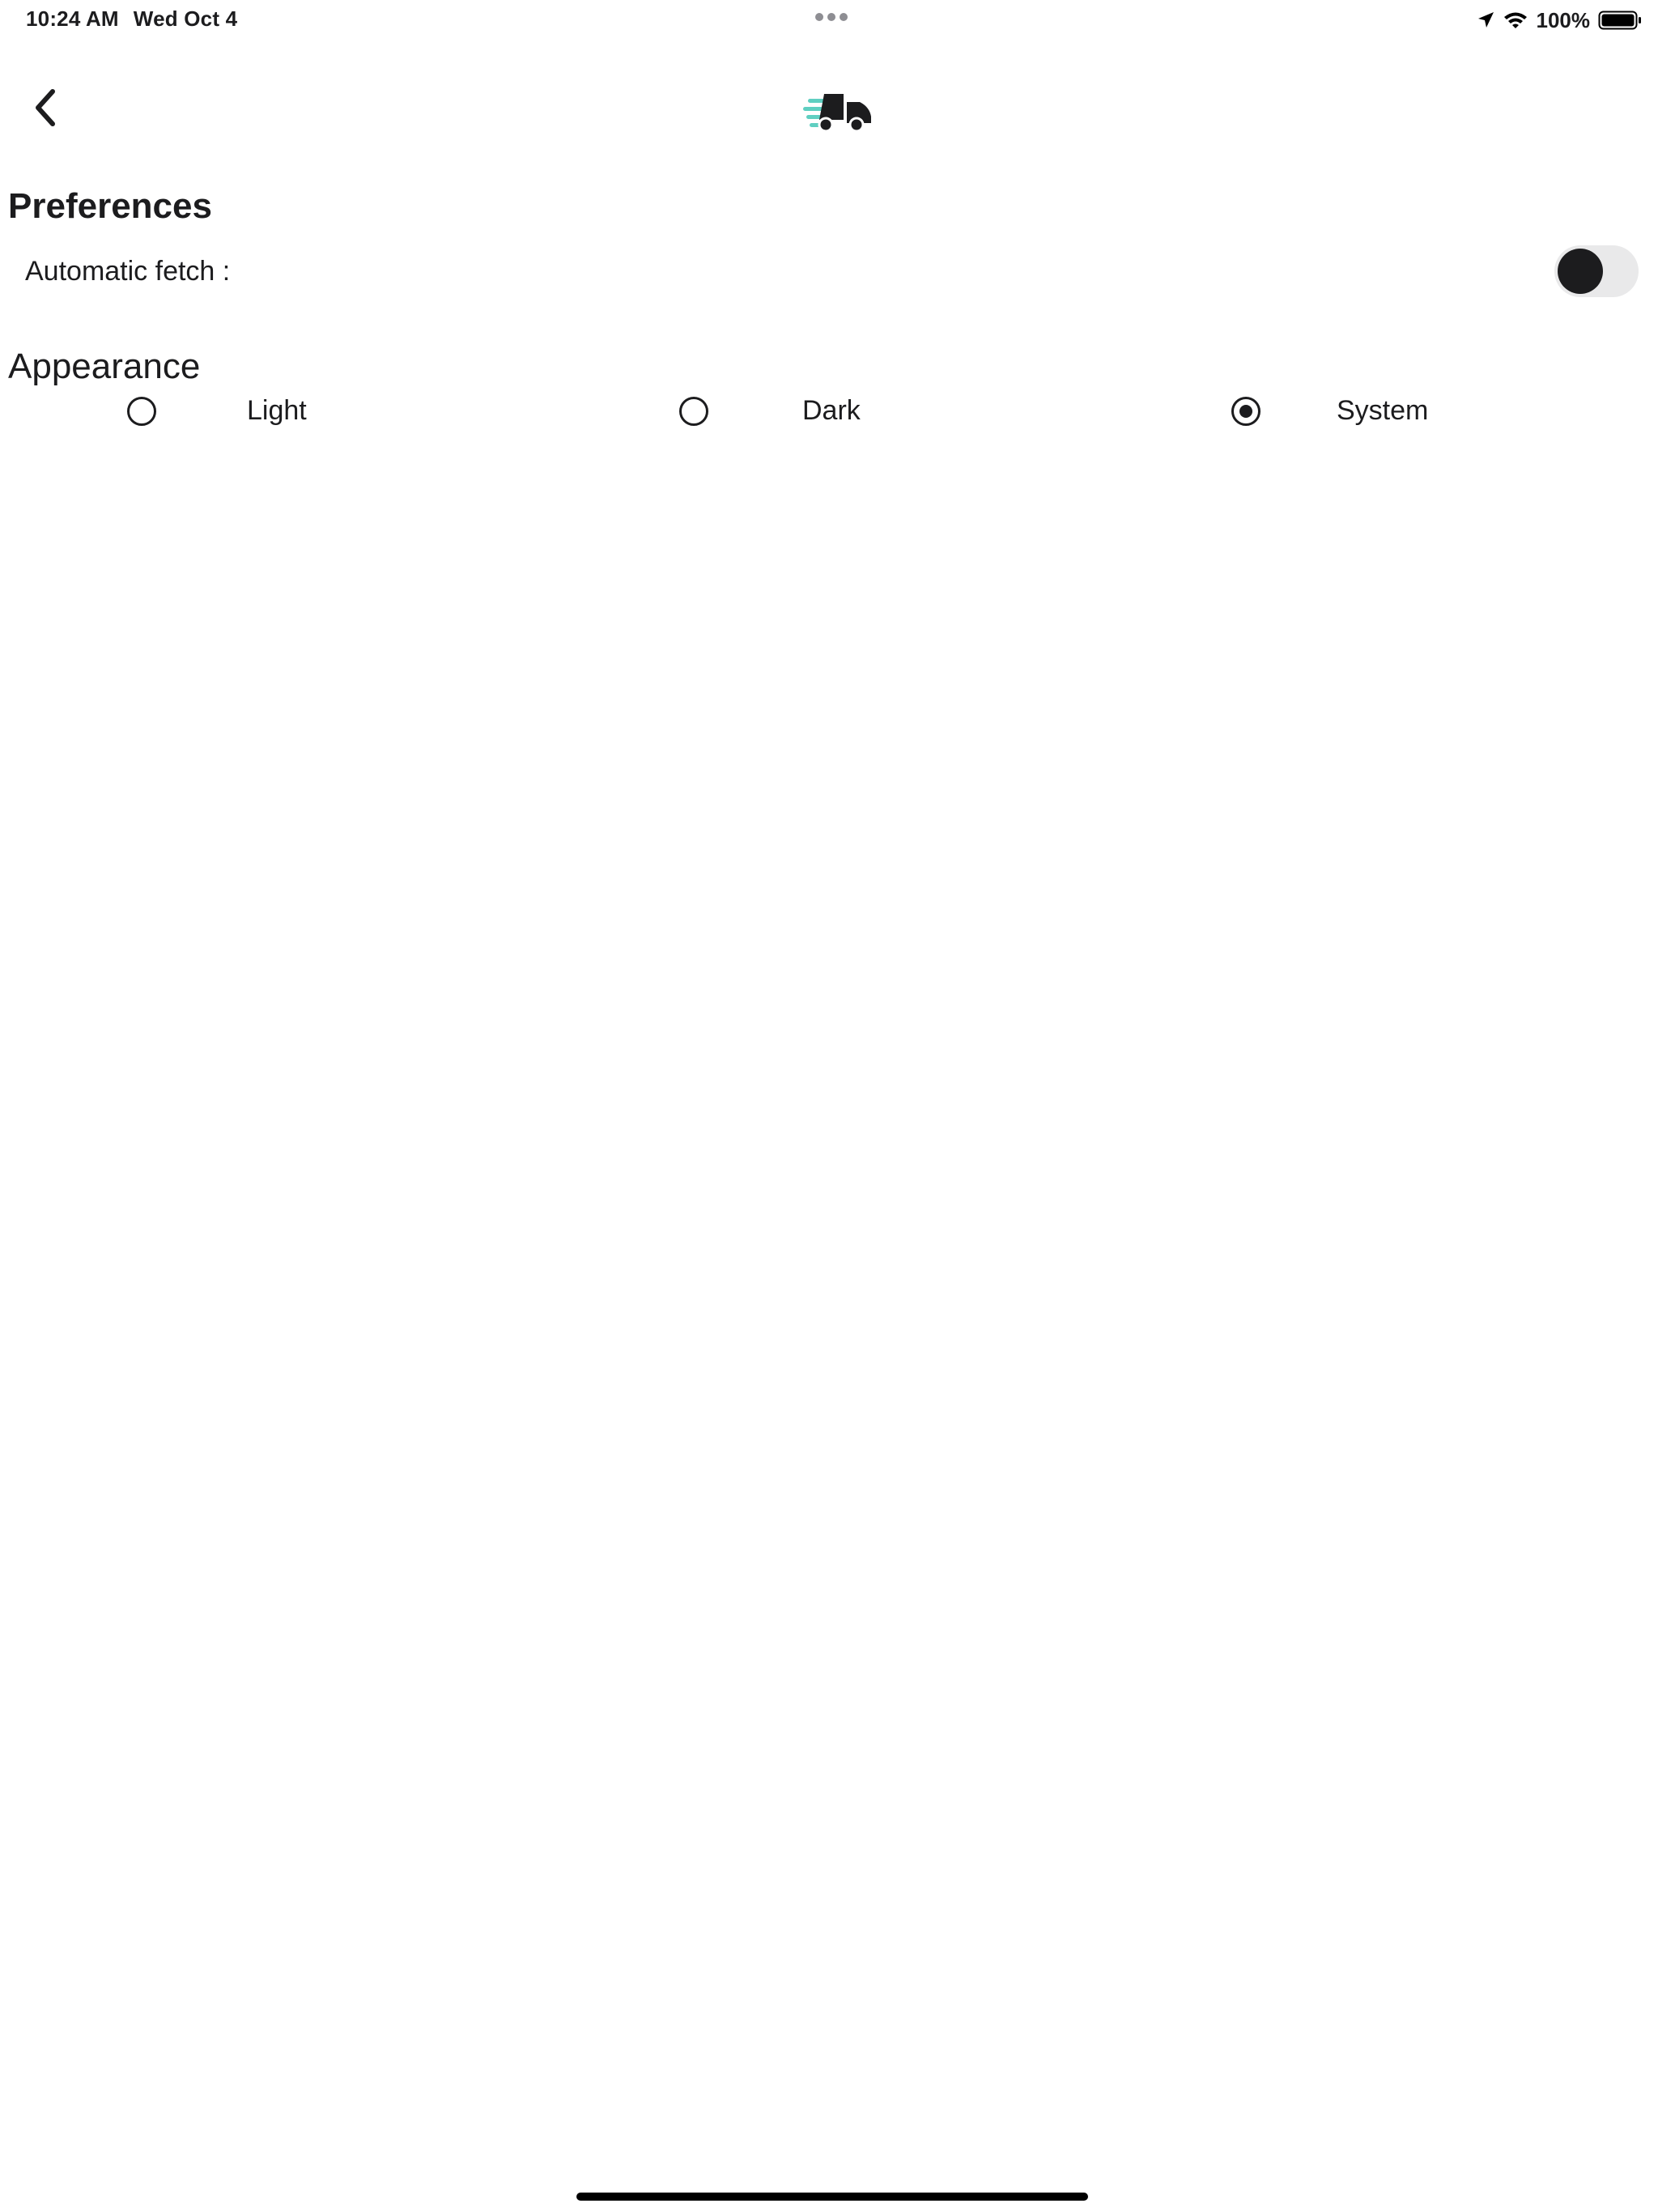  Describe the element at coordinates (110, 206) in the screenshot. I see `preferences-title: Preferences` at that location.